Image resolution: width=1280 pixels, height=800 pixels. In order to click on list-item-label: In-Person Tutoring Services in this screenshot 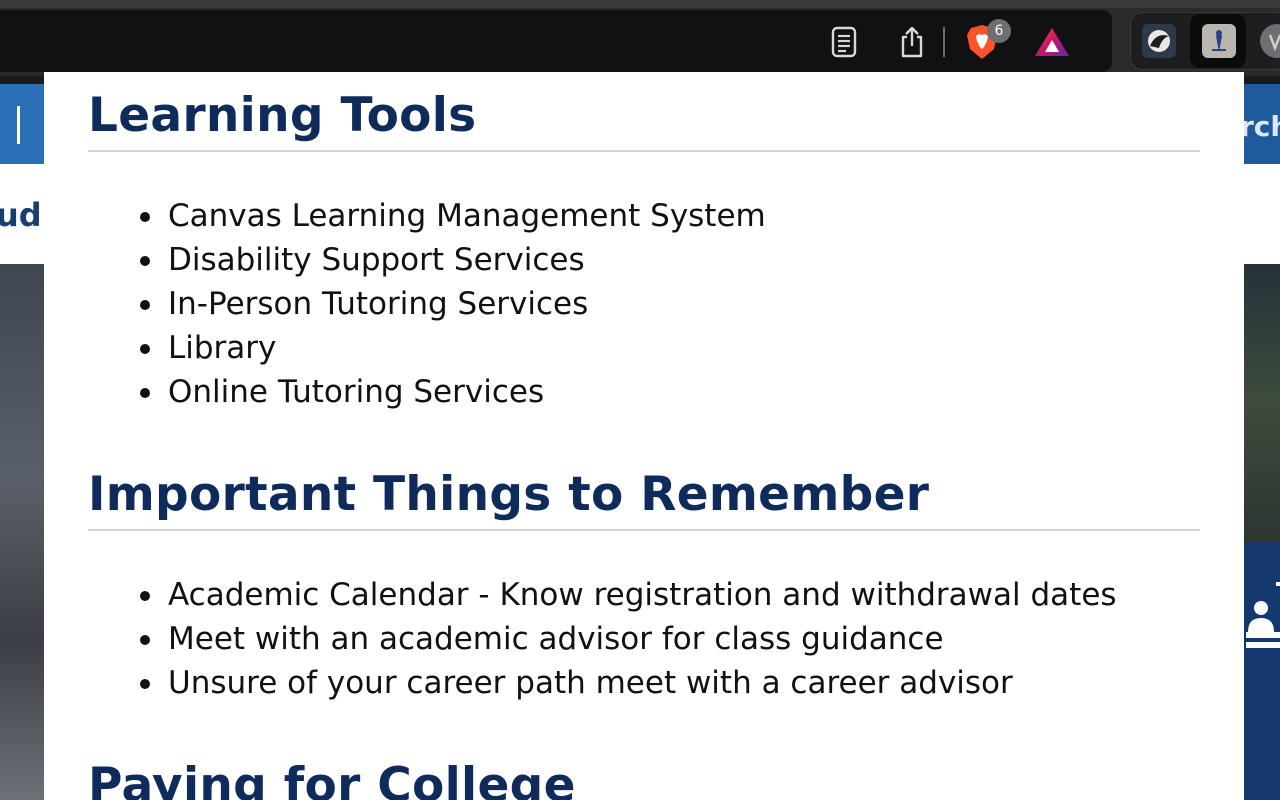, I will do `click(378, 304)`.